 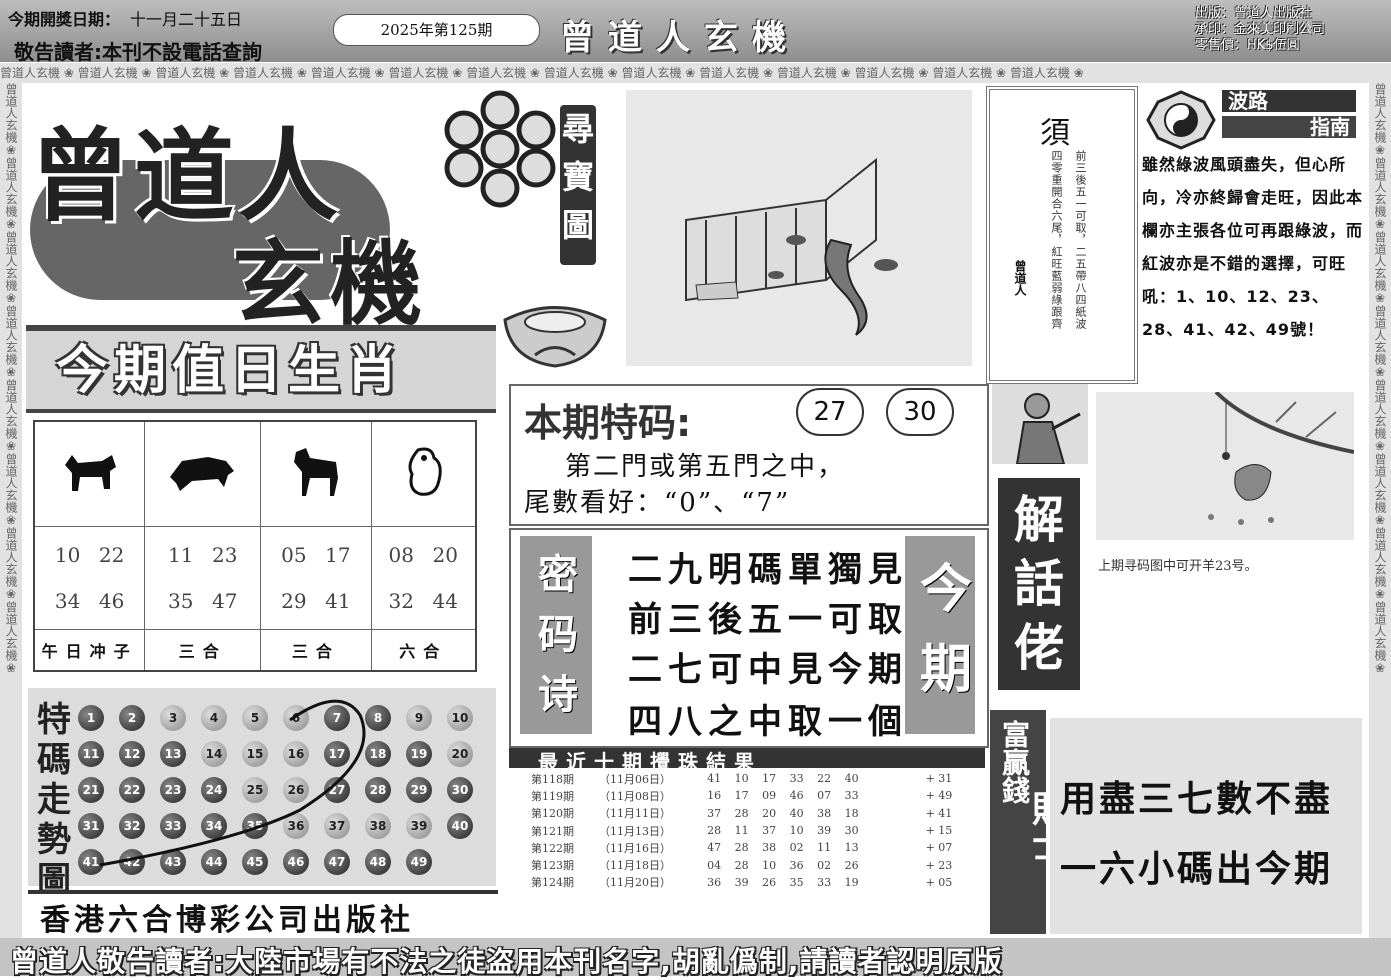 What do you see at coordinates (1247, 45) in the screenshot?
I see `price-line: 零售價：HK$伍圓` at bounding box center [1247, 45].